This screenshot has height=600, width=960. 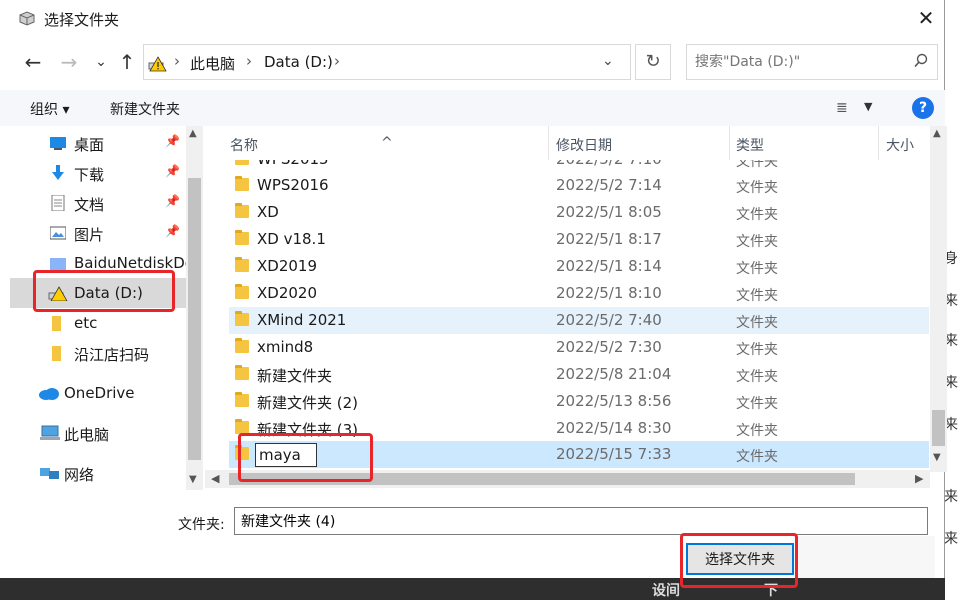 What do you see at coordinates (112, 355) in the screenshot?
I see `sidebar-item-label: 沿江店扫码` at bounding box center [112, 355].